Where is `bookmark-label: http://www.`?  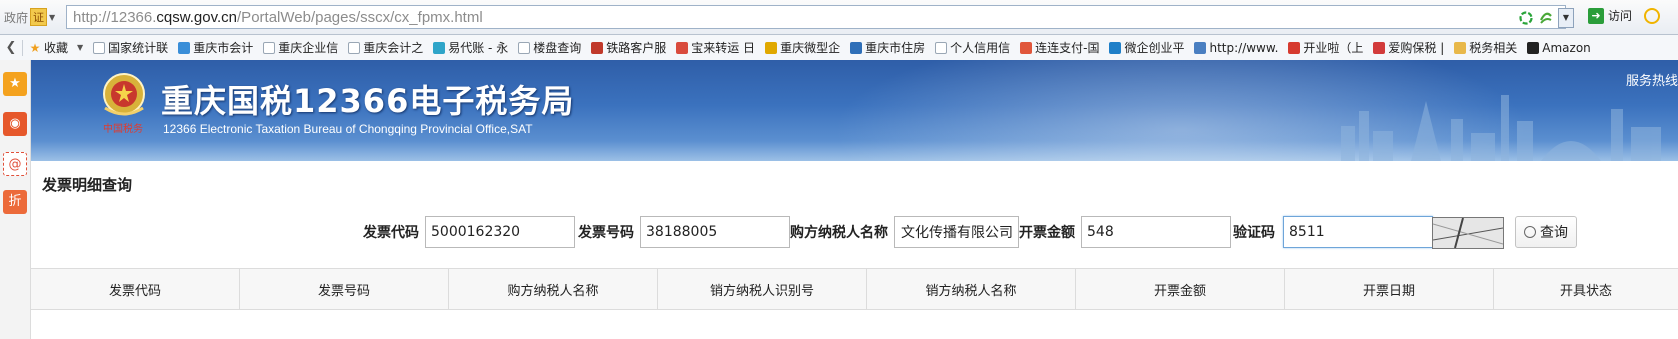
bookmark-label: http://www. is located at coordinates (1244, 47).